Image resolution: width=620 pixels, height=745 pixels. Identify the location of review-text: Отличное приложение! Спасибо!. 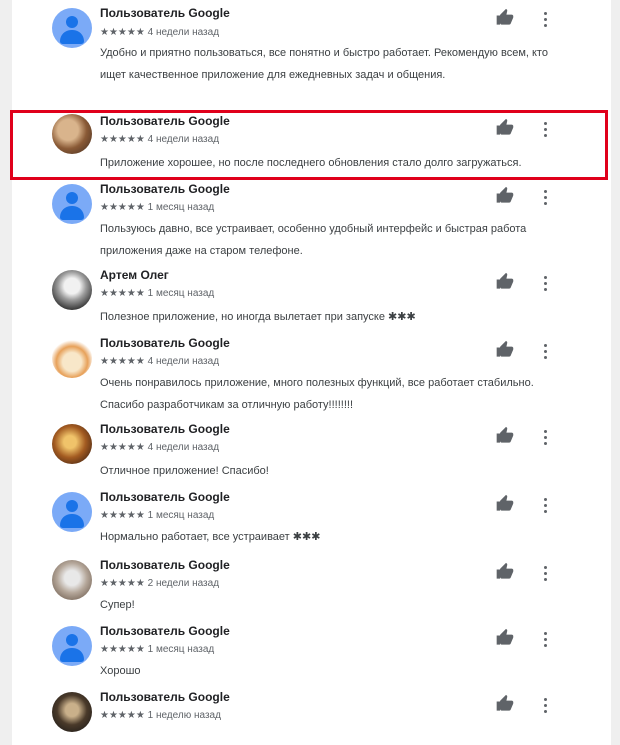
(184, 471).